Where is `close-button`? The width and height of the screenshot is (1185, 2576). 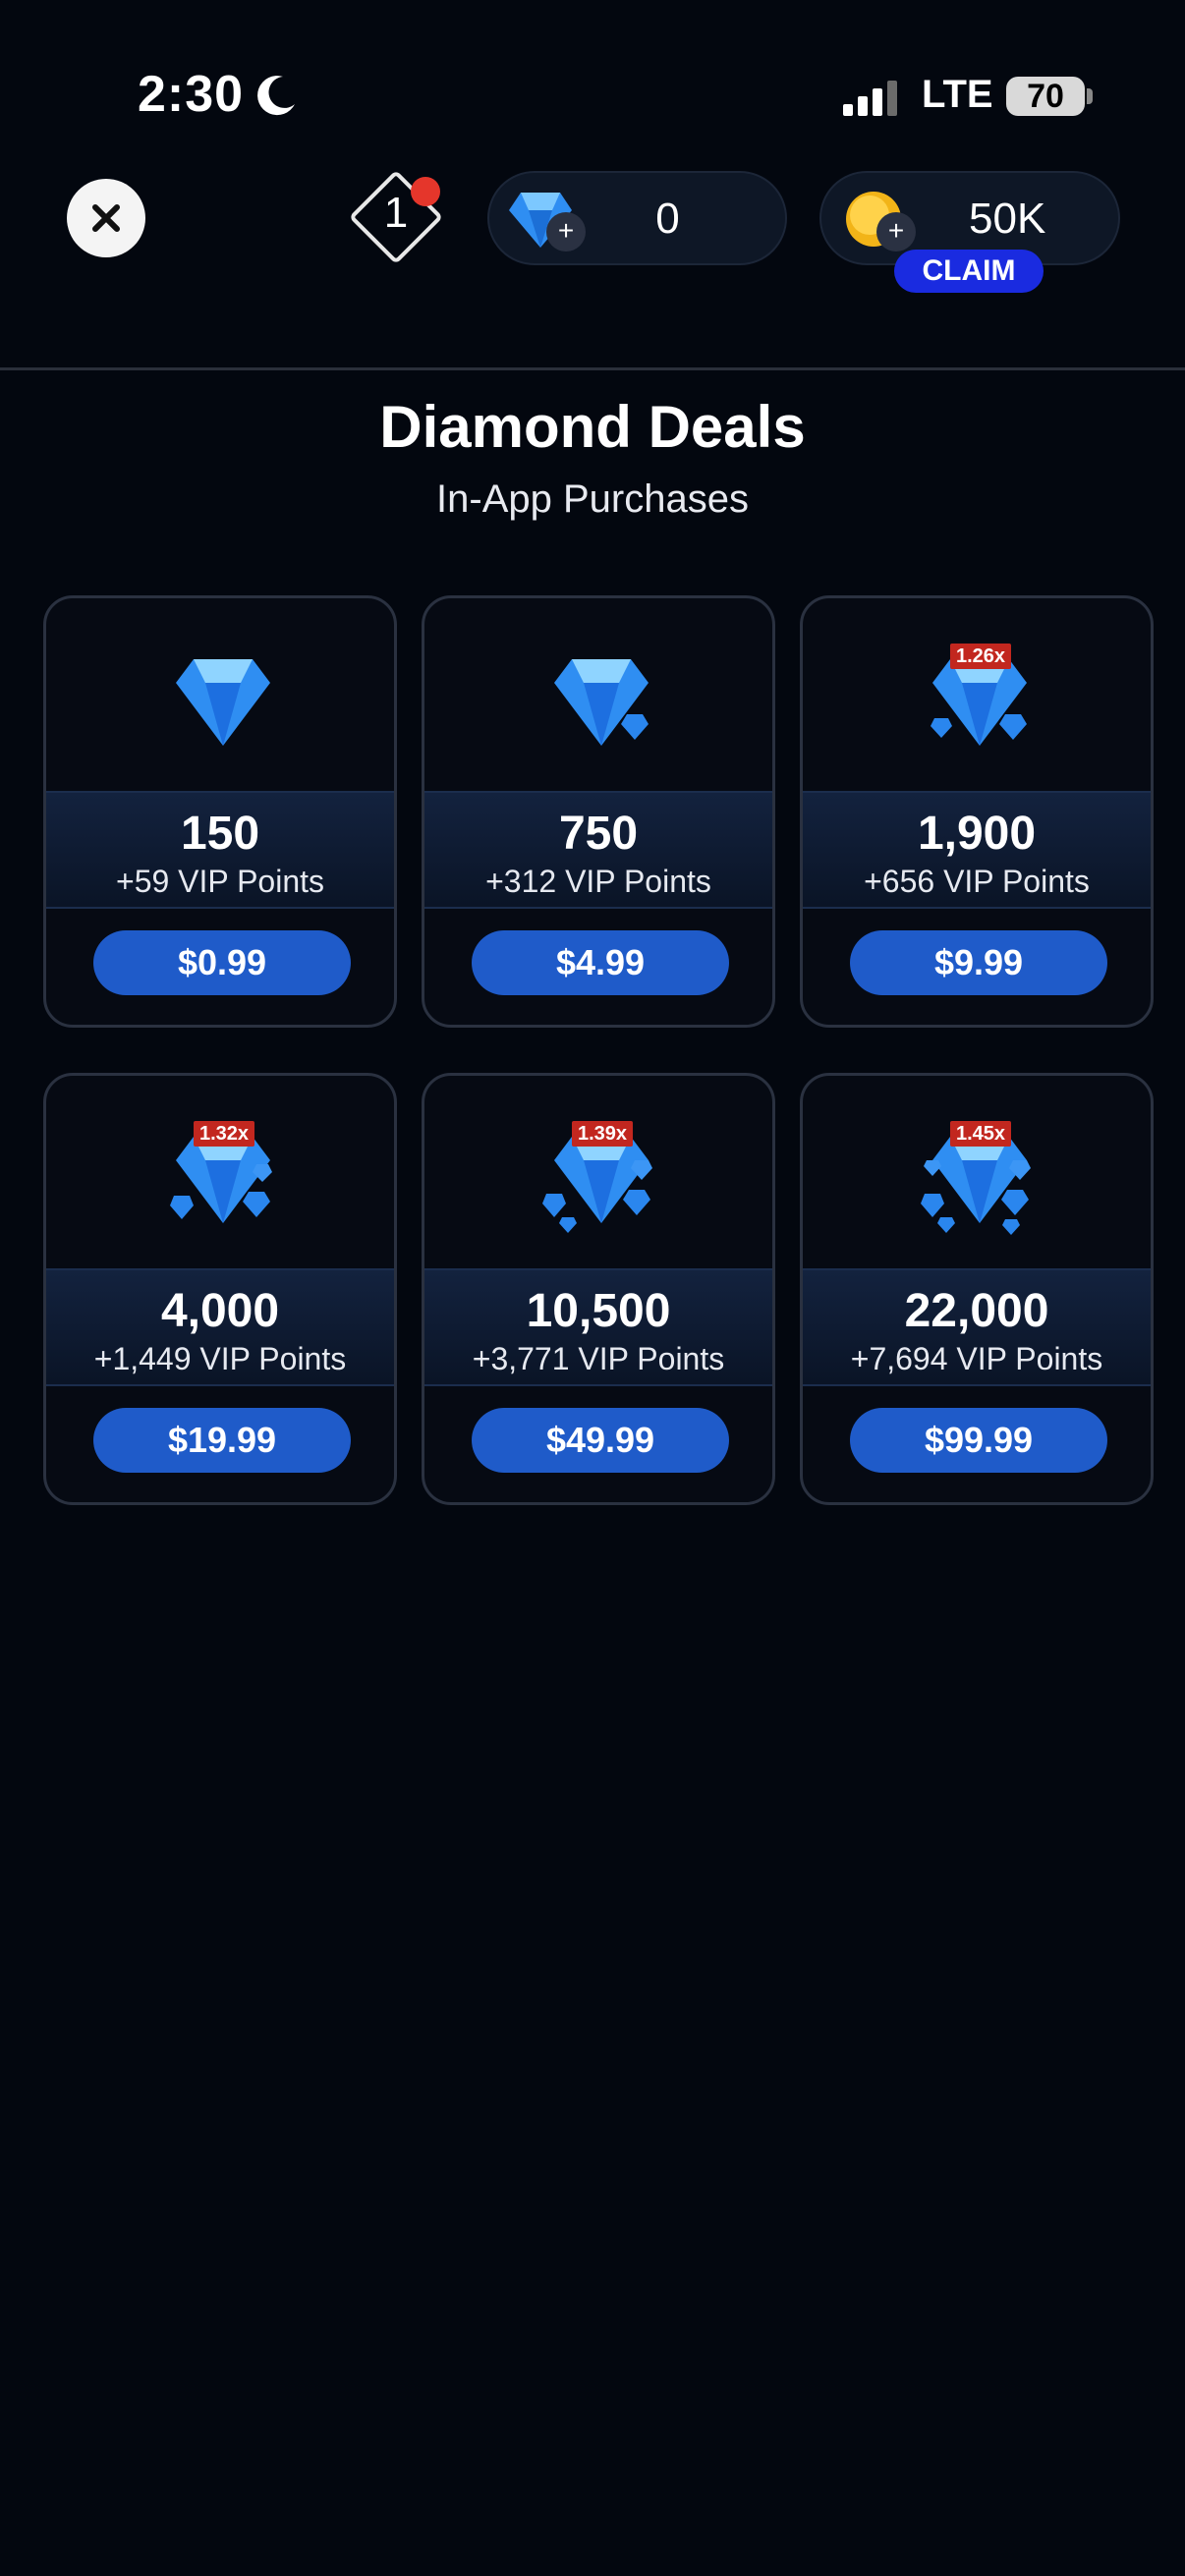
close-button is located at coordinates (106, 218).